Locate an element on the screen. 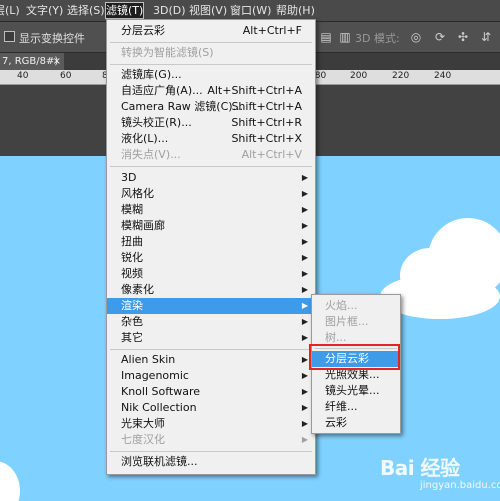 This screenshot has height=501, width=500. ruler-tick: 220 is located at coordinates (401, 76).